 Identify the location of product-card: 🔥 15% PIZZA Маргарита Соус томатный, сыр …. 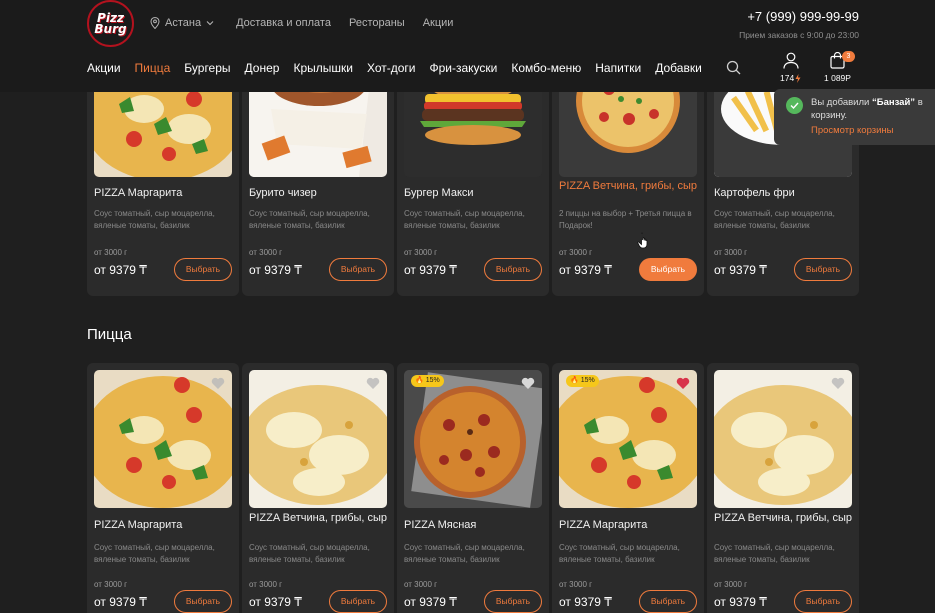
(628, 488).